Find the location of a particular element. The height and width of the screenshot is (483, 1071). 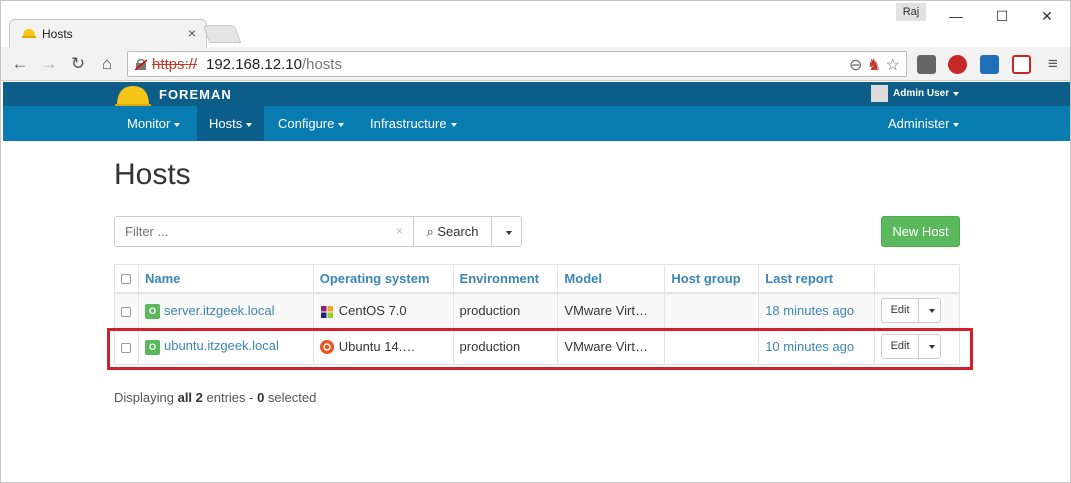

centos-icon is located at coordinates (326, 311).